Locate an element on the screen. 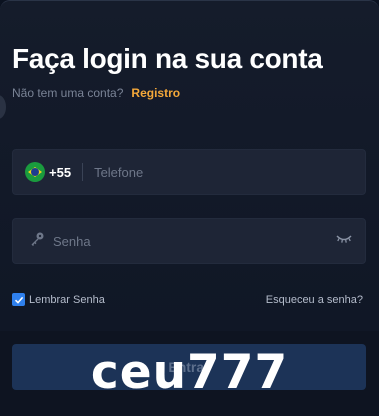 The width and height of the screenshot is (379, 416). check-icon is located at coordinates (18, 300).